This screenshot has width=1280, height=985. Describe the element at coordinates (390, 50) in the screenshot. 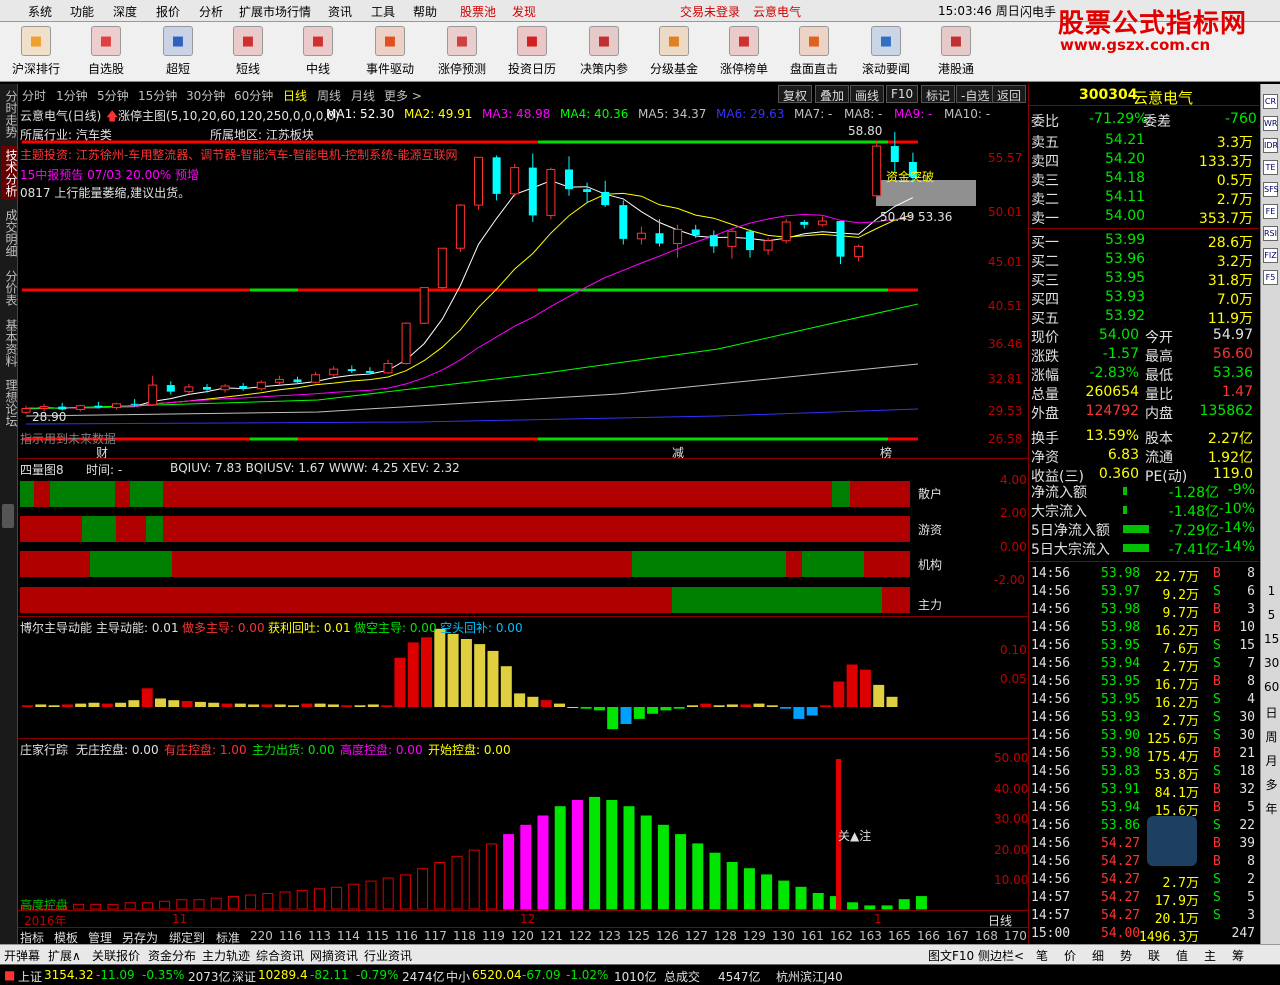

I see `toolbar-button-5: ■ 事件驱动` at that location.